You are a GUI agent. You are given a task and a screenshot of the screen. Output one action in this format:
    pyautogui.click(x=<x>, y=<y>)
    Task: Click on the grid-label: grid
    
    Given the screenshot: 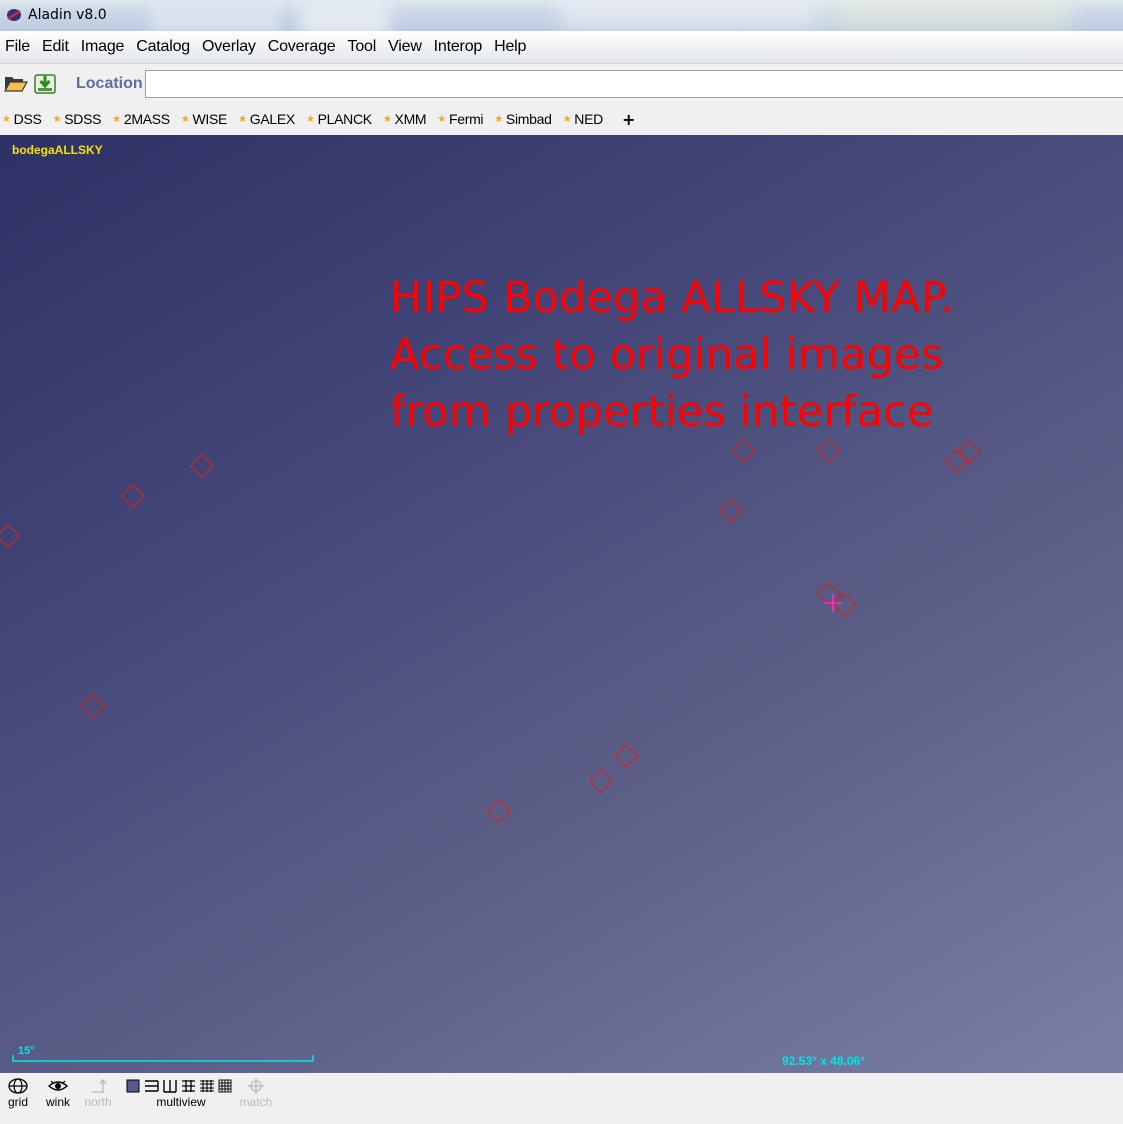 What is the action you would take?
    pyautogui.click(x=17, y=1102)
    